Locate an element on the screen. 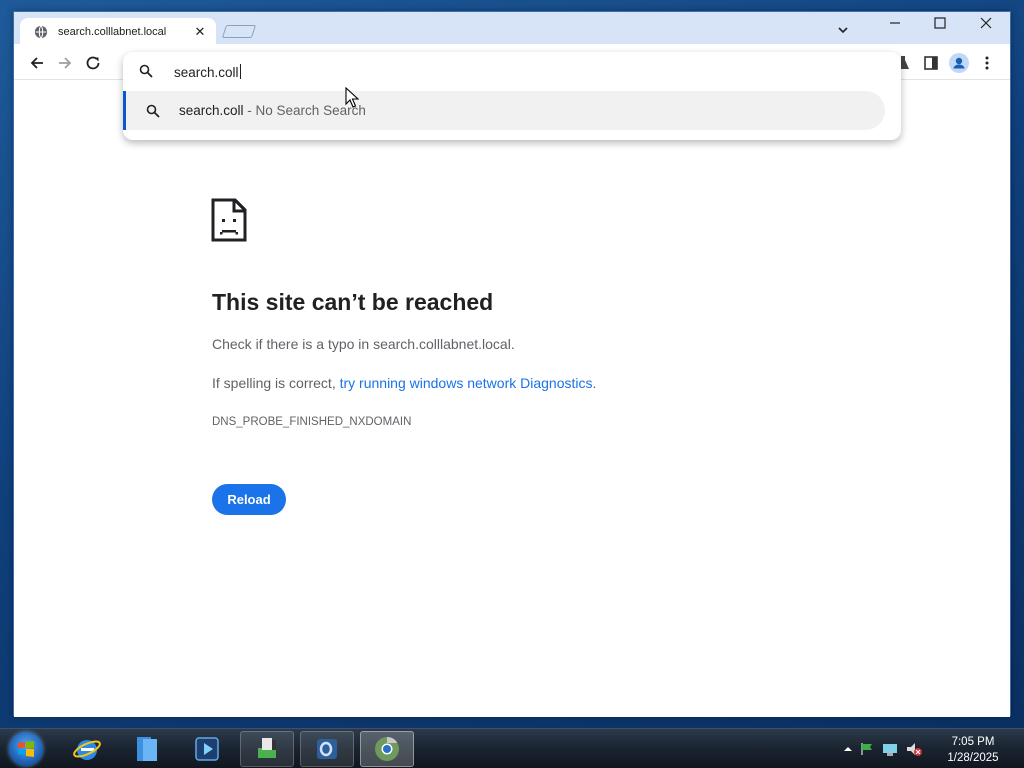 Image resolution: width=1024 pixels, height=768 pixels. start-button is located at coordinates (26, 749).